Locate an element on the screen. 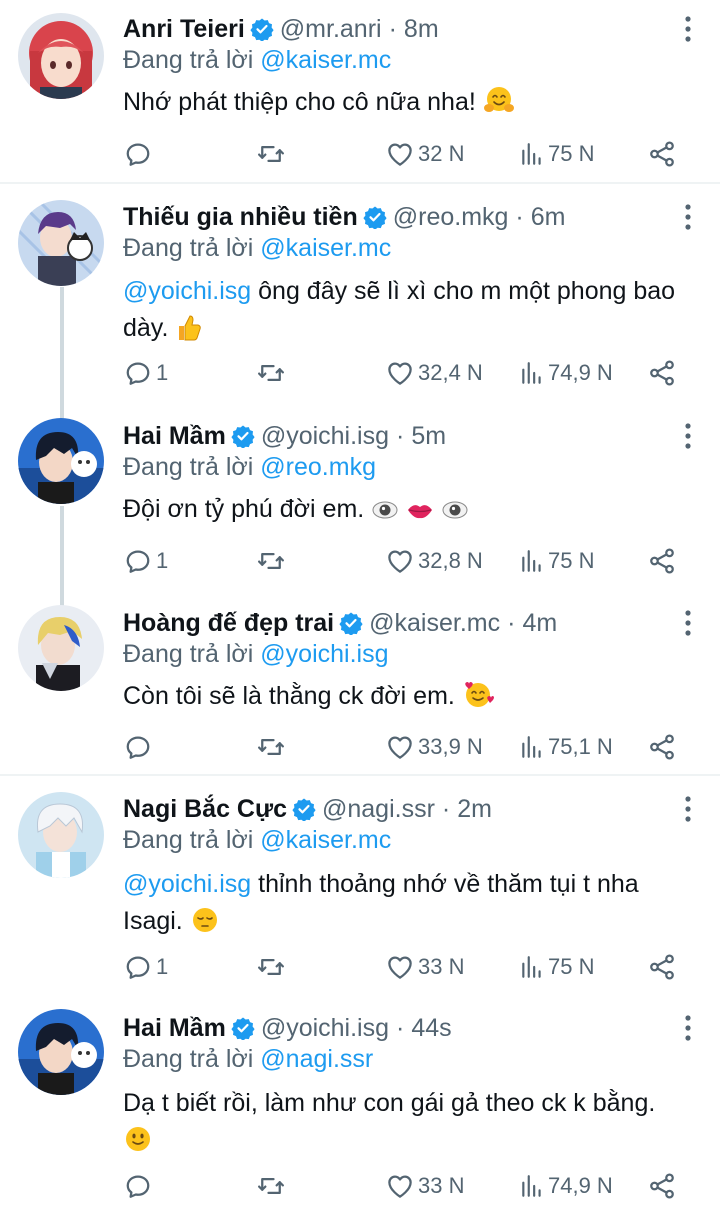 This screenshot has height=1209, width=720. display-name: Thiếu gia nhiều tiền is located at coordinates (240, 217).